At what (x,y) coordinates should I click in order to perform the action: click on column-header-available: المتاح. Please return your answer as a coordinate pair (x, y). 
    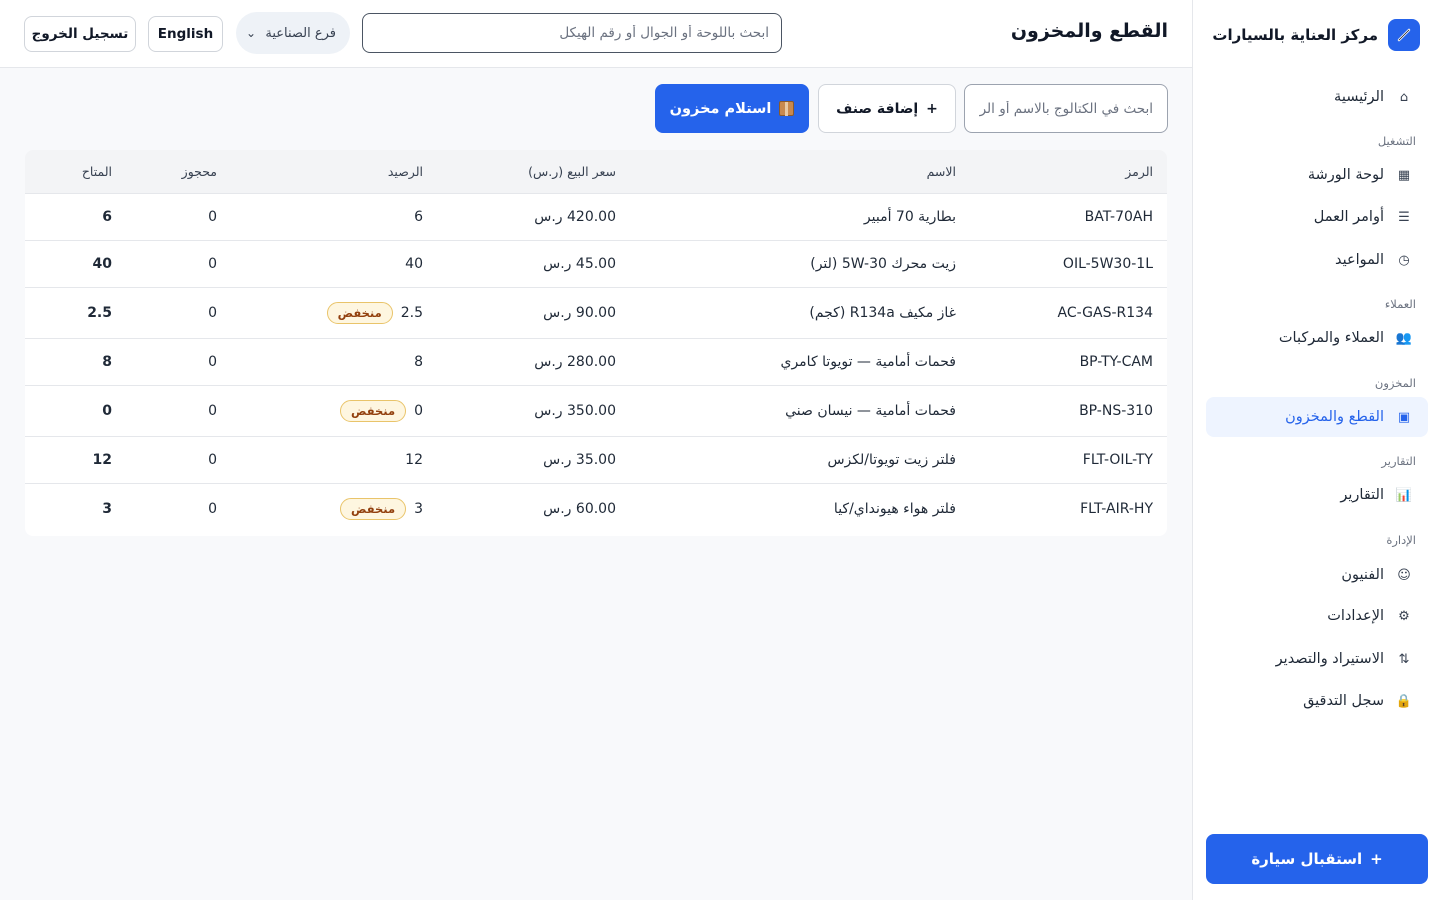
    Looking at the image, I should click on (68, 171).